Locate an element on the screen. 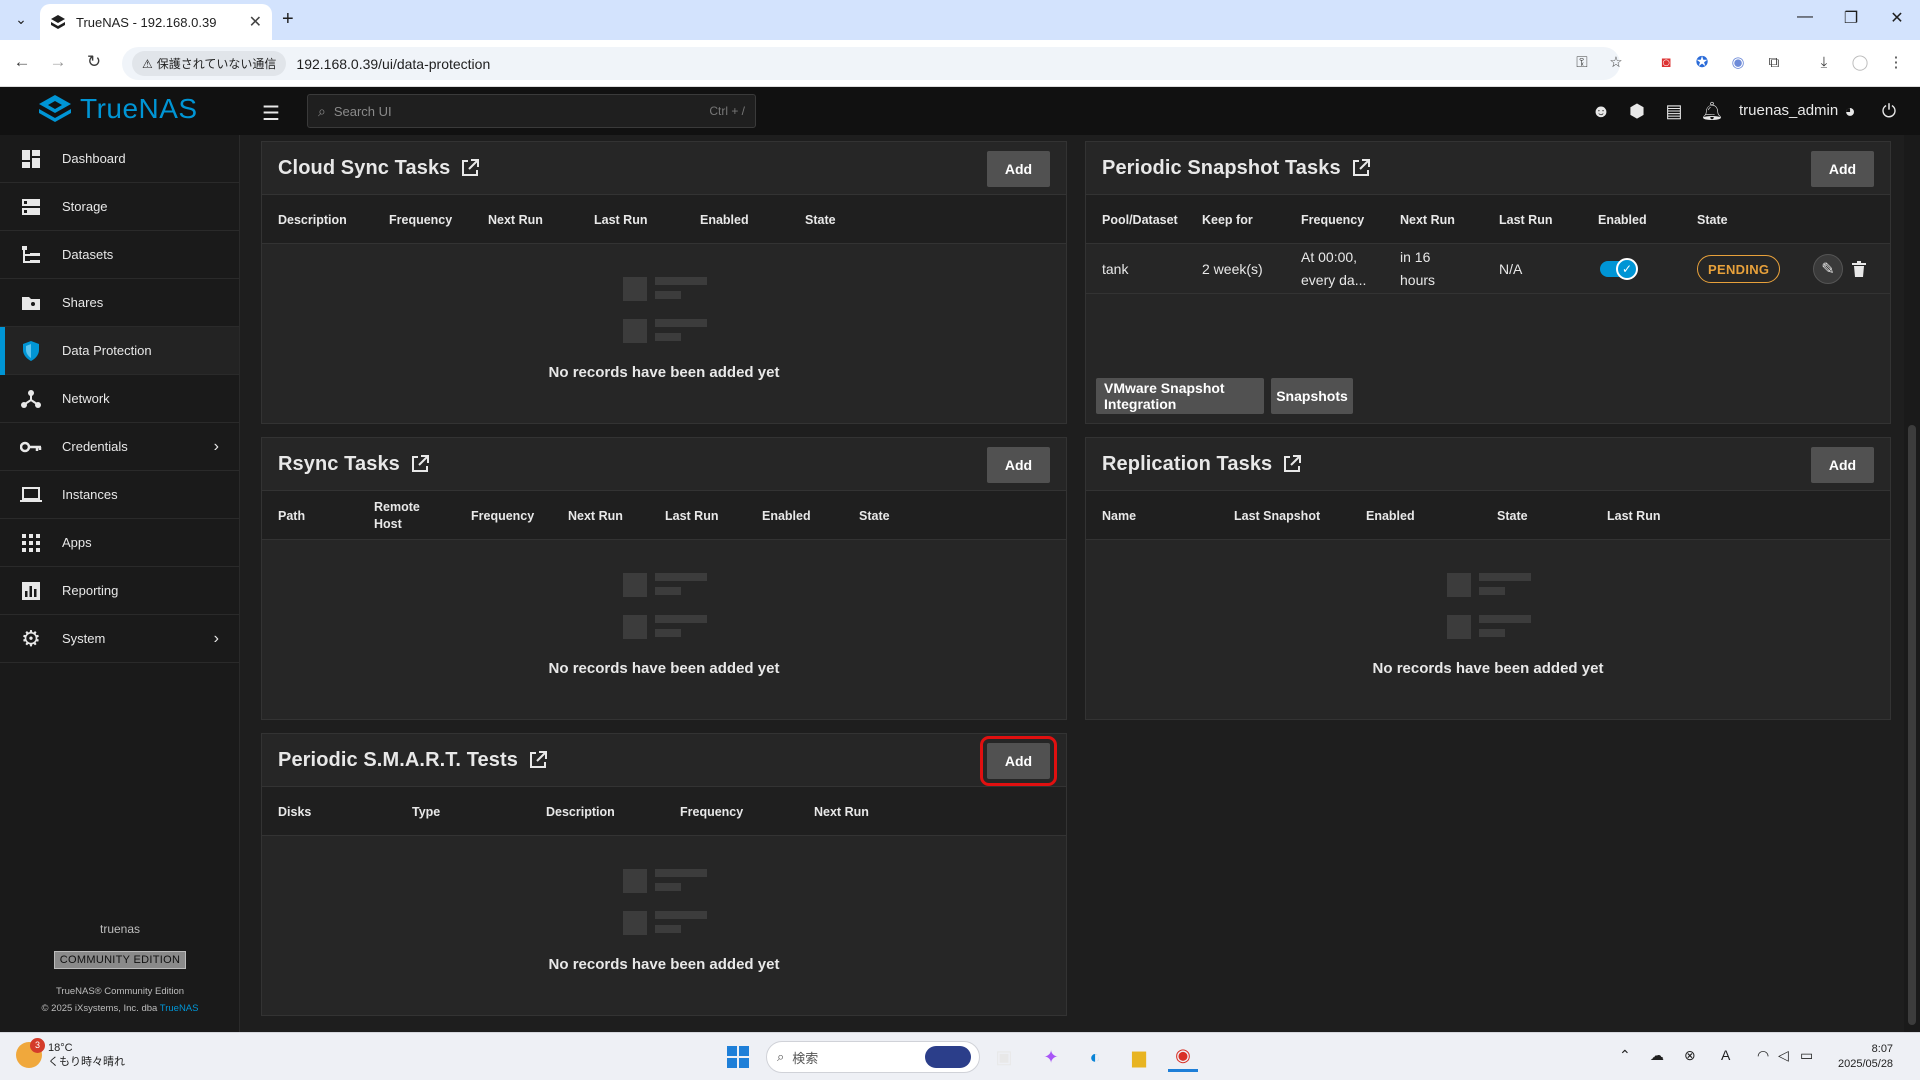 The width and height of the screenshot is (1920, 1080). weather-widget: 3 18°C くもり時々晴れ is located at coordinates (70, 1053).